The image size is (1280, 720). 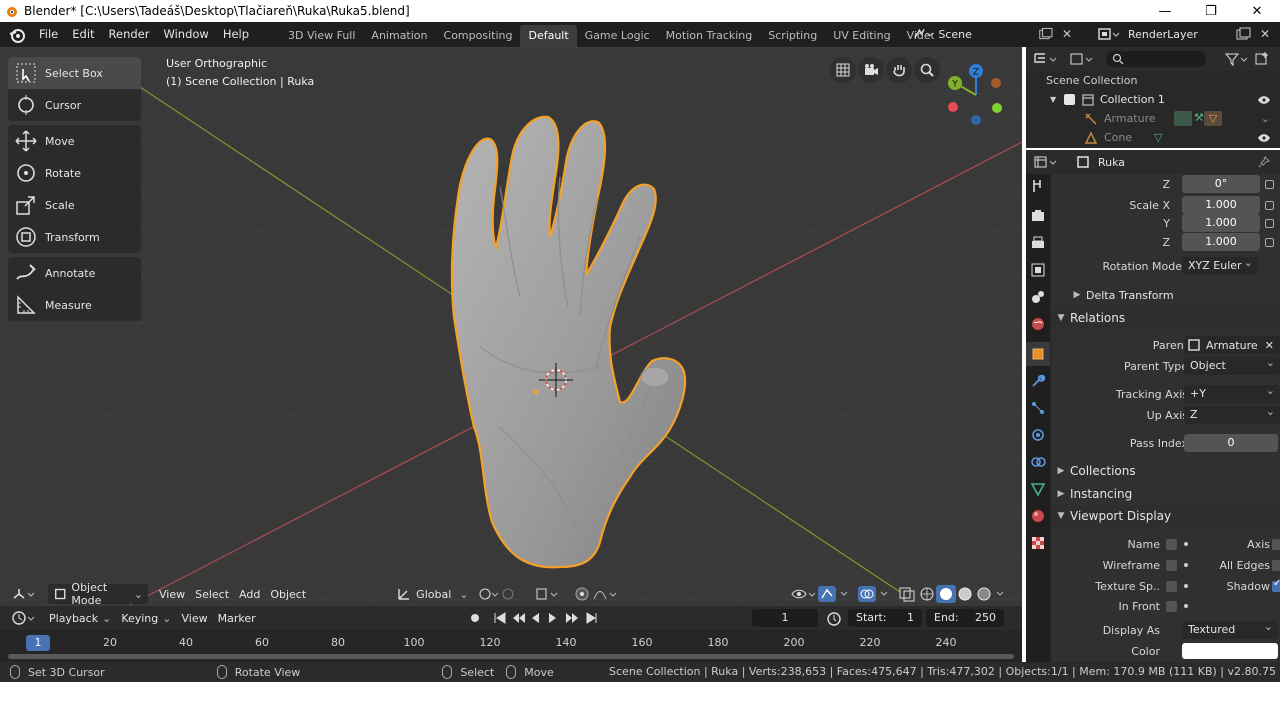 What do you see at coordinates (792, 36) in the screenshot?
I see `tab-scripting: Scripting` at bounding box center [792, 36].